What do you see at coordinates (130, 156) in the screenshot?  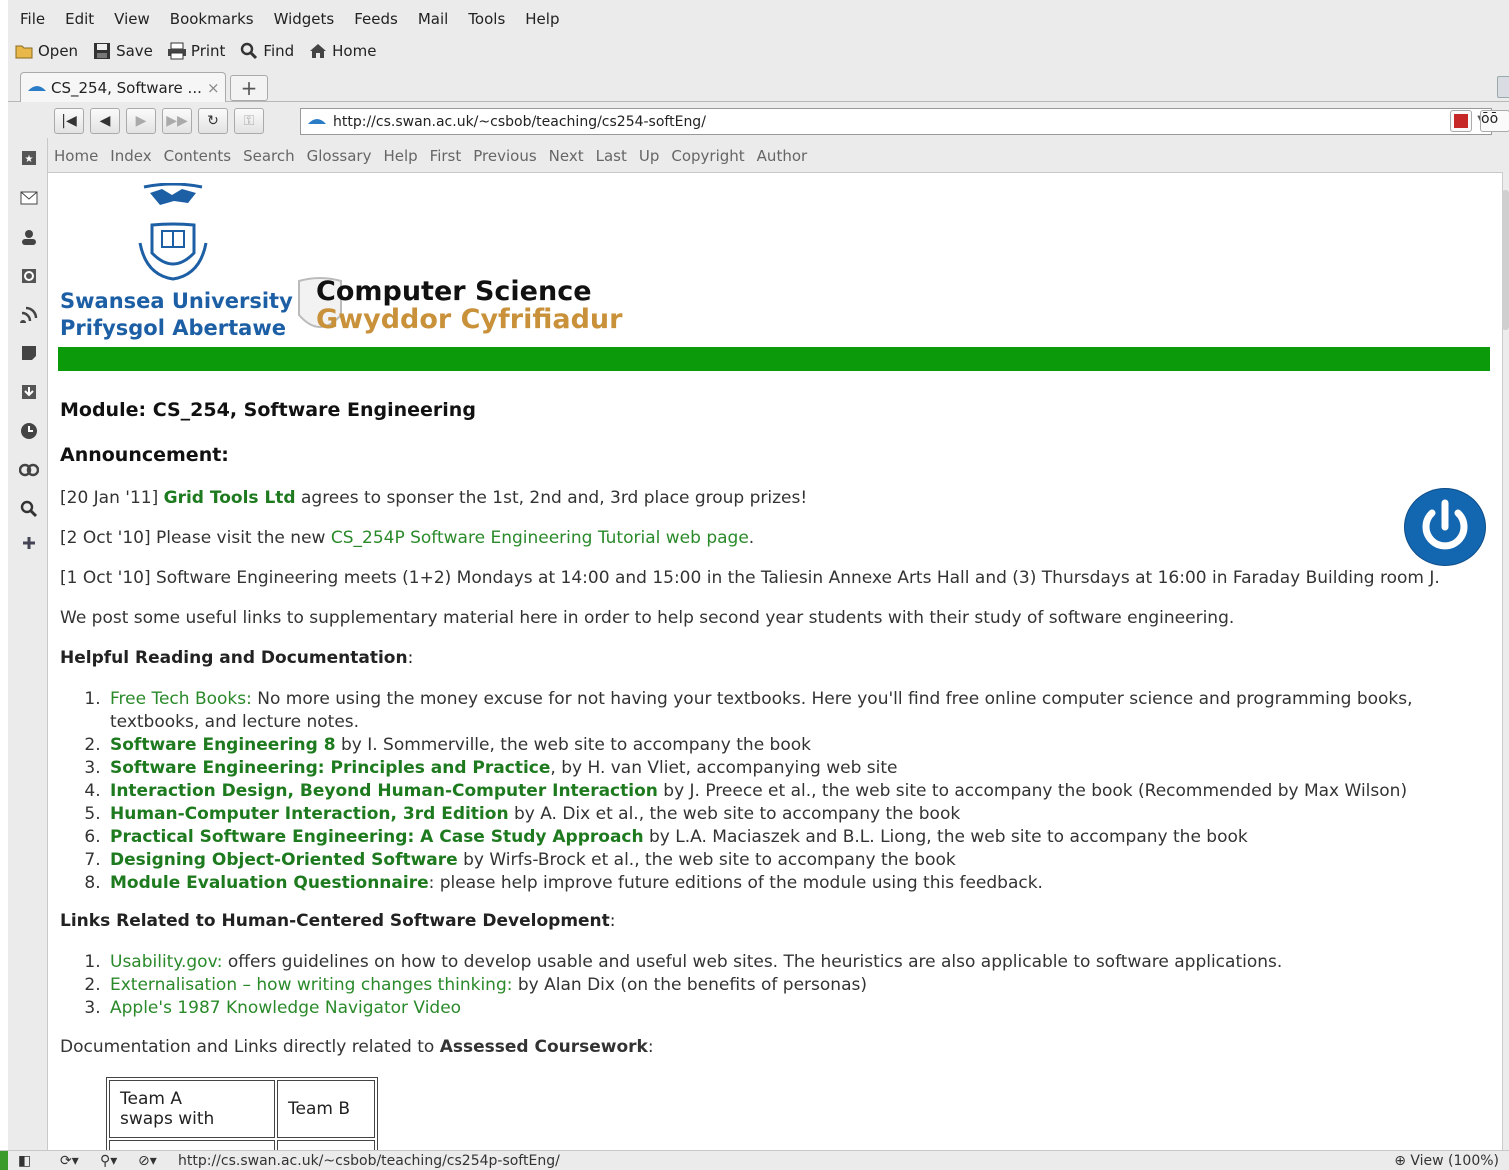 I see `link-index: Index` at bounding box center [130, 156].